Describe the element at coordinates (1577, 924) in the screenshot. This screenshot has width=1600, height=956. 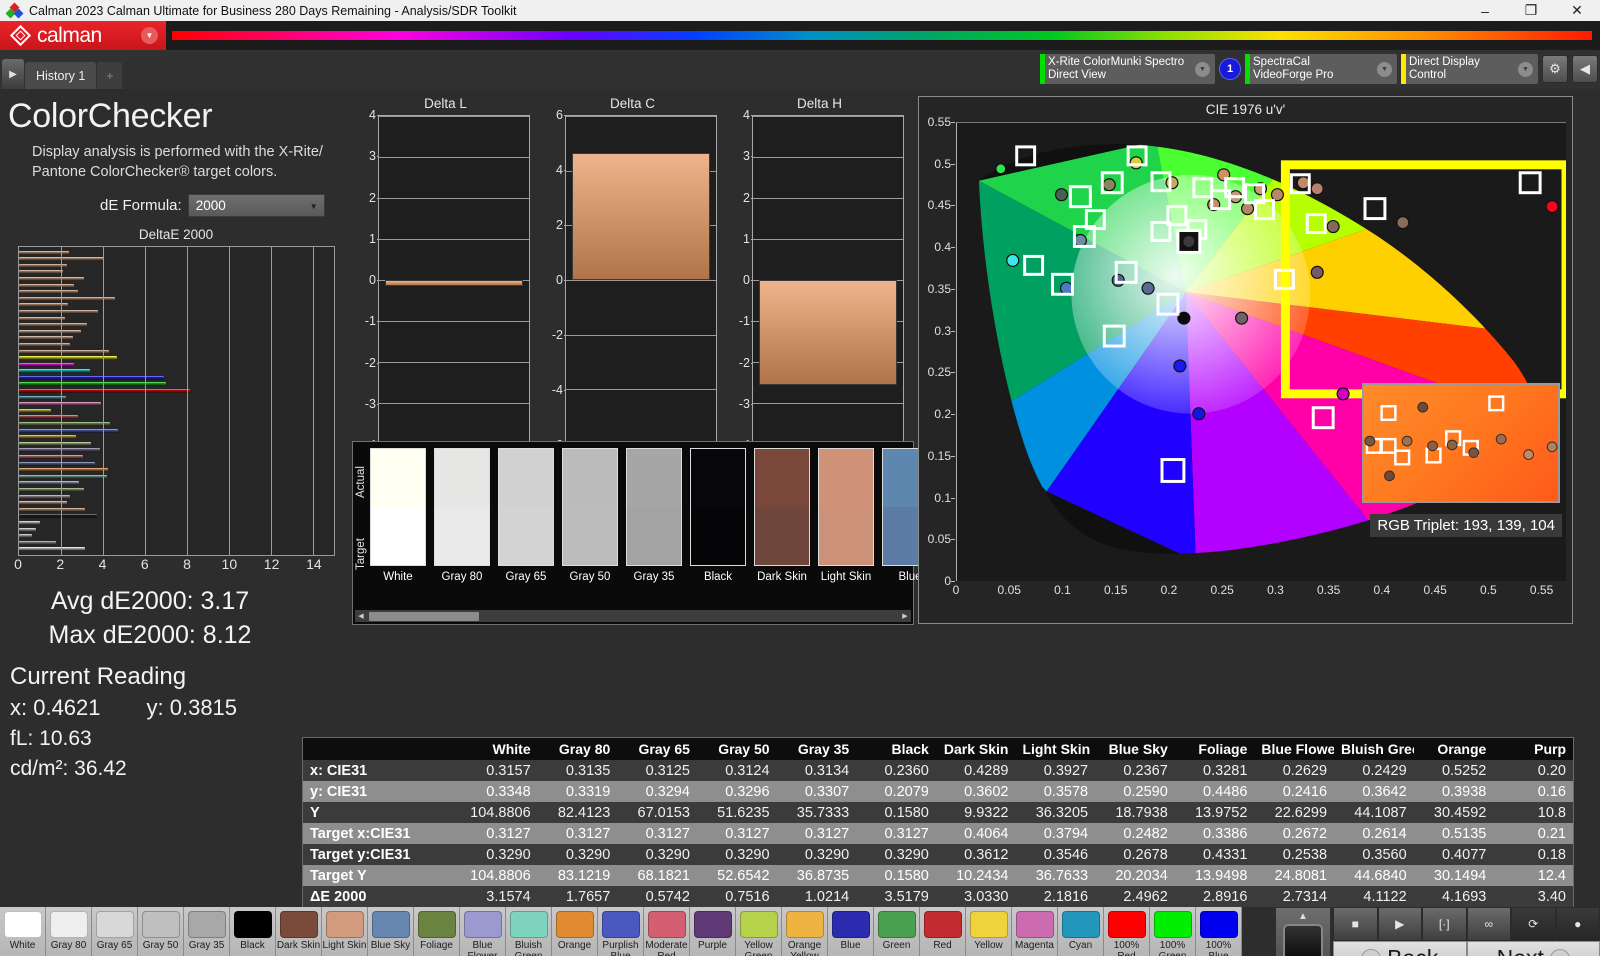
I see `record-button: ●` at that location.